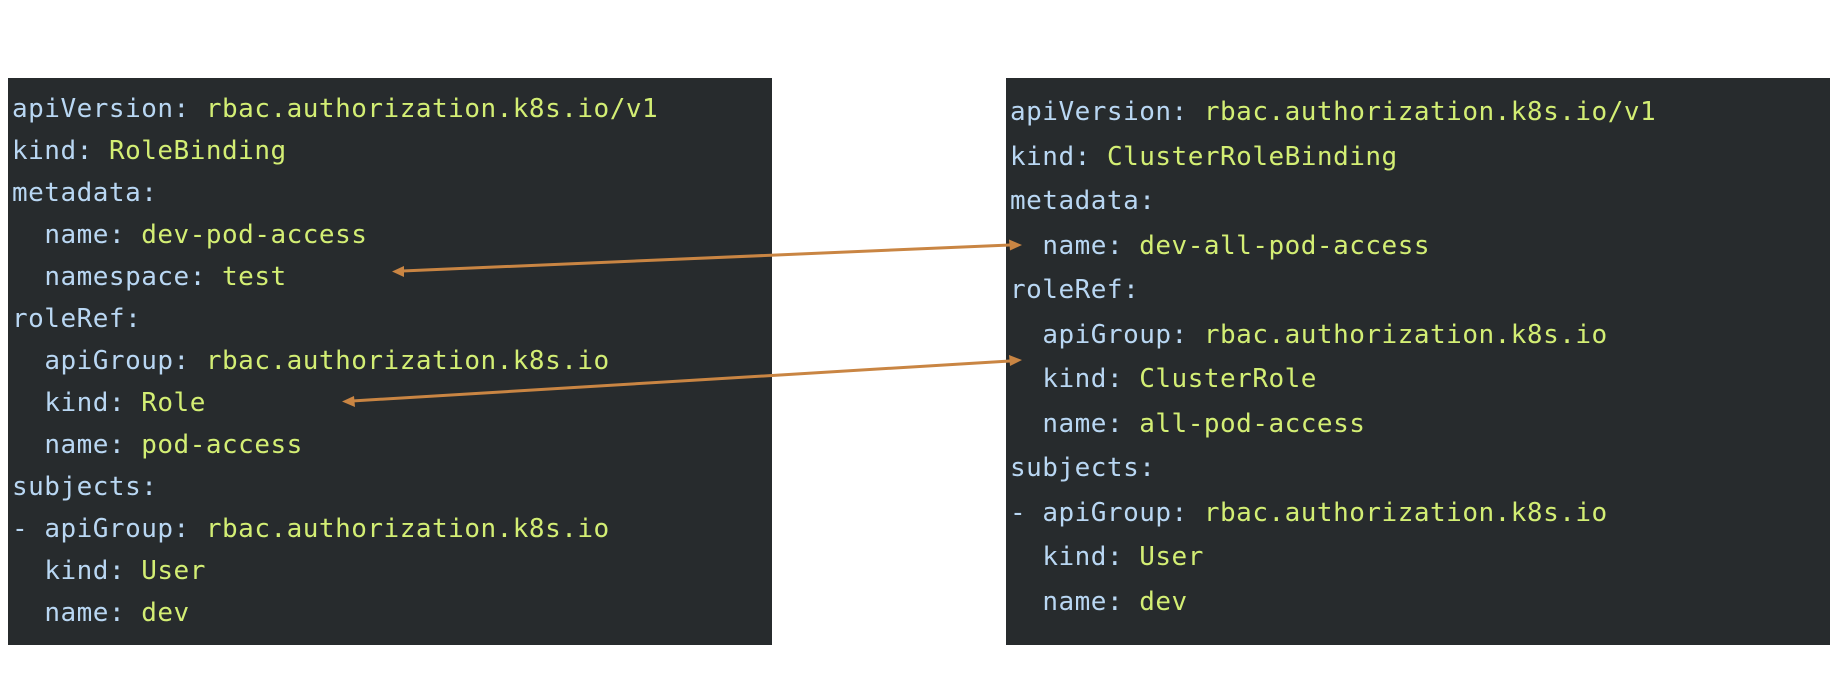  Describe the element at coordinates (390, 151) in the screenshot. I see `yaml-line: kind: RoleBinding` at that location.